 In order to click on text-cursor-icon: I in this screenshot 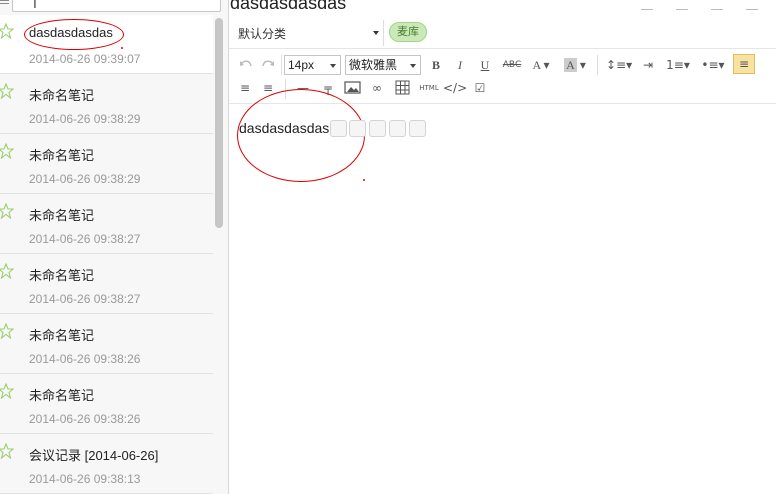, I will do `click(35, 6)`.